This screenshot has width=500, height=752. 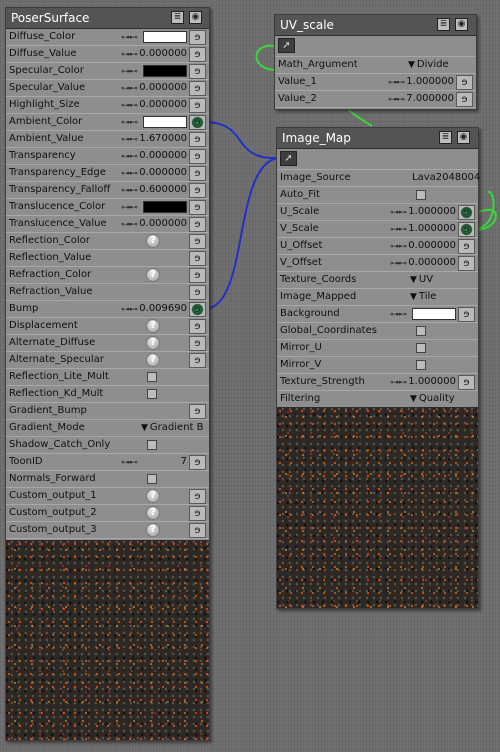 I want to click on param-row-diffuse-value: Diffuse_Value ⊶⊷ 0.000000 ɘ, so click(x=107, y=54).